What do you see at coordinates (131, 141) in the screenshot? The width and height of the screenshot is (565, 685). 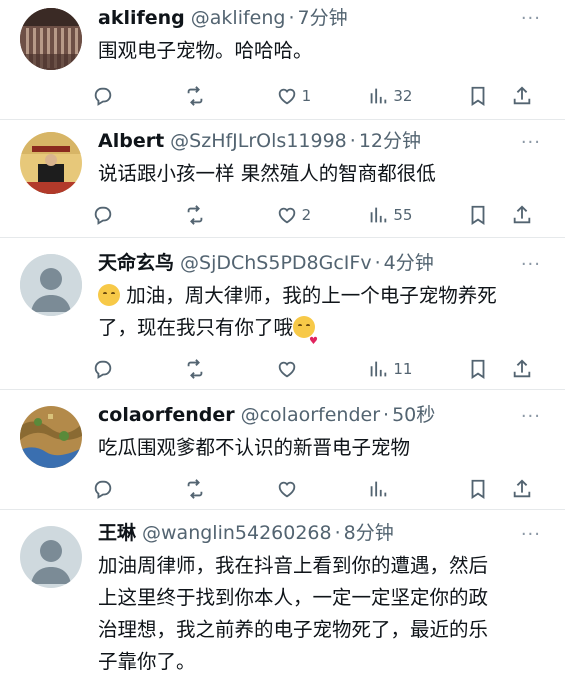 I see `display-name: Albert` at bounding box center [131, 141].